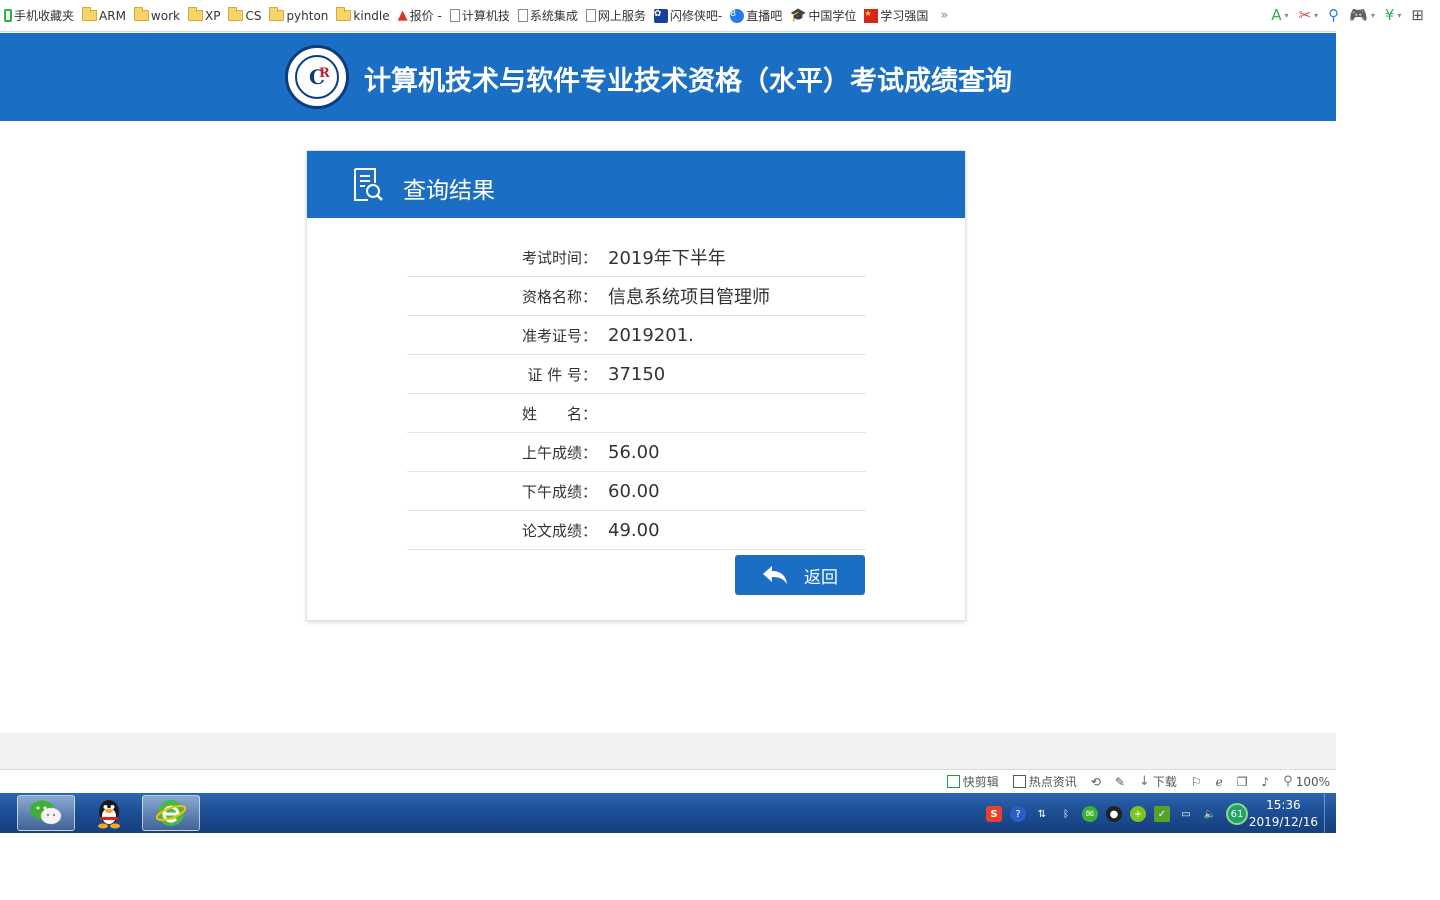 The width and height of the screenshot is (1440, 900). Describe the element at coordinates (1186, 814) in the screenshot. I see `network-monitor-icon: ▭` at that location.